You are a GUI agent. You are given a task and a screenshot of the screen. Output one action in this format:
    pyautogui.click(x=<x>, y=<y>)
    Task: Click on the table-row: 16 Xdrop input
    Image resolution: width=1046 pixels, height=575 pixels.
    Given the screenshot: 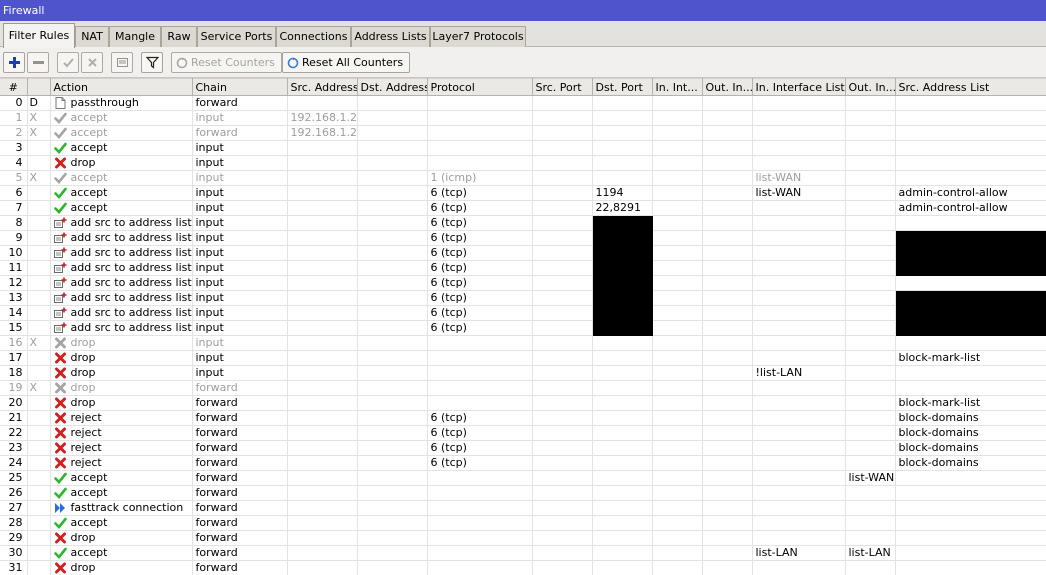 What is the action you would take?
    pyautogui.click(x=523, y=343)
    